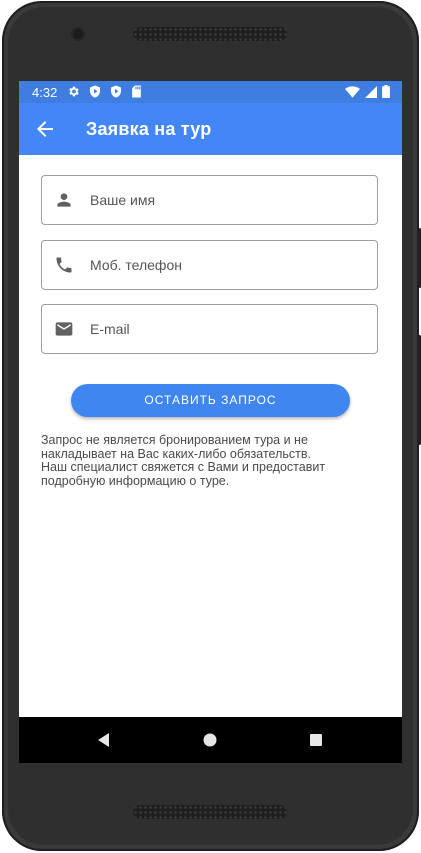 The image size is (421, 853). I want to click on phone-field, so click(209, 265).